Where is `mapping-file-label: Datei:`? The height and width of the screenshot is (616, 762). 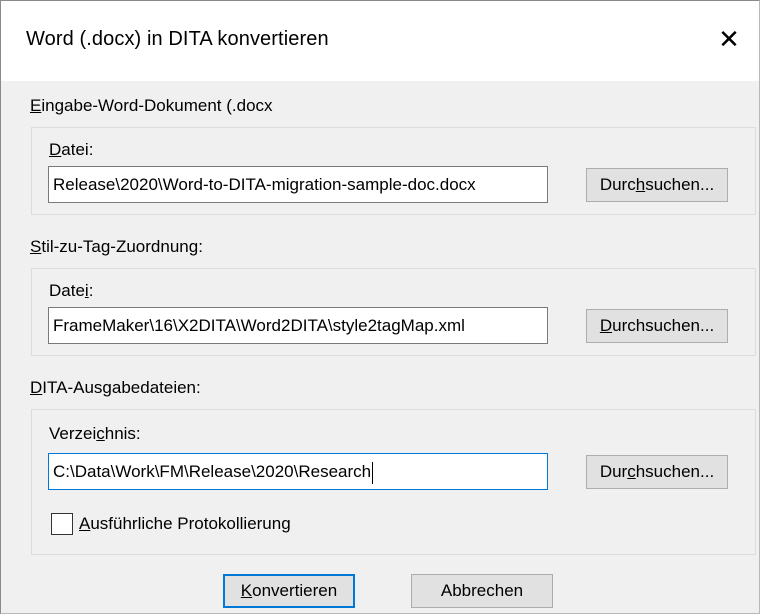
mapping-file-label: Datei: is located at coordinates (71, 290).